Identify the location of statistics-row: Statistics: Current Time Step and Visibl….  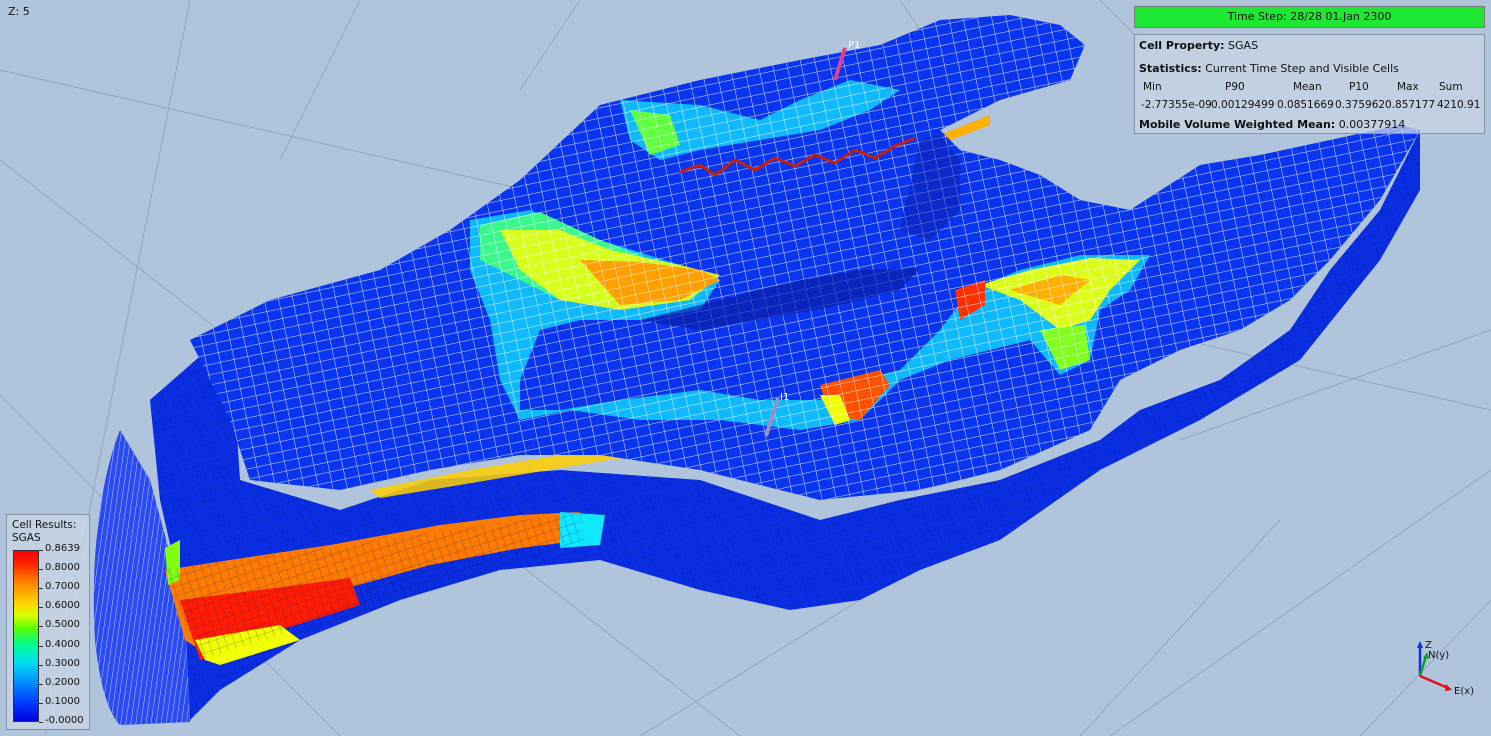
(1269, 68).